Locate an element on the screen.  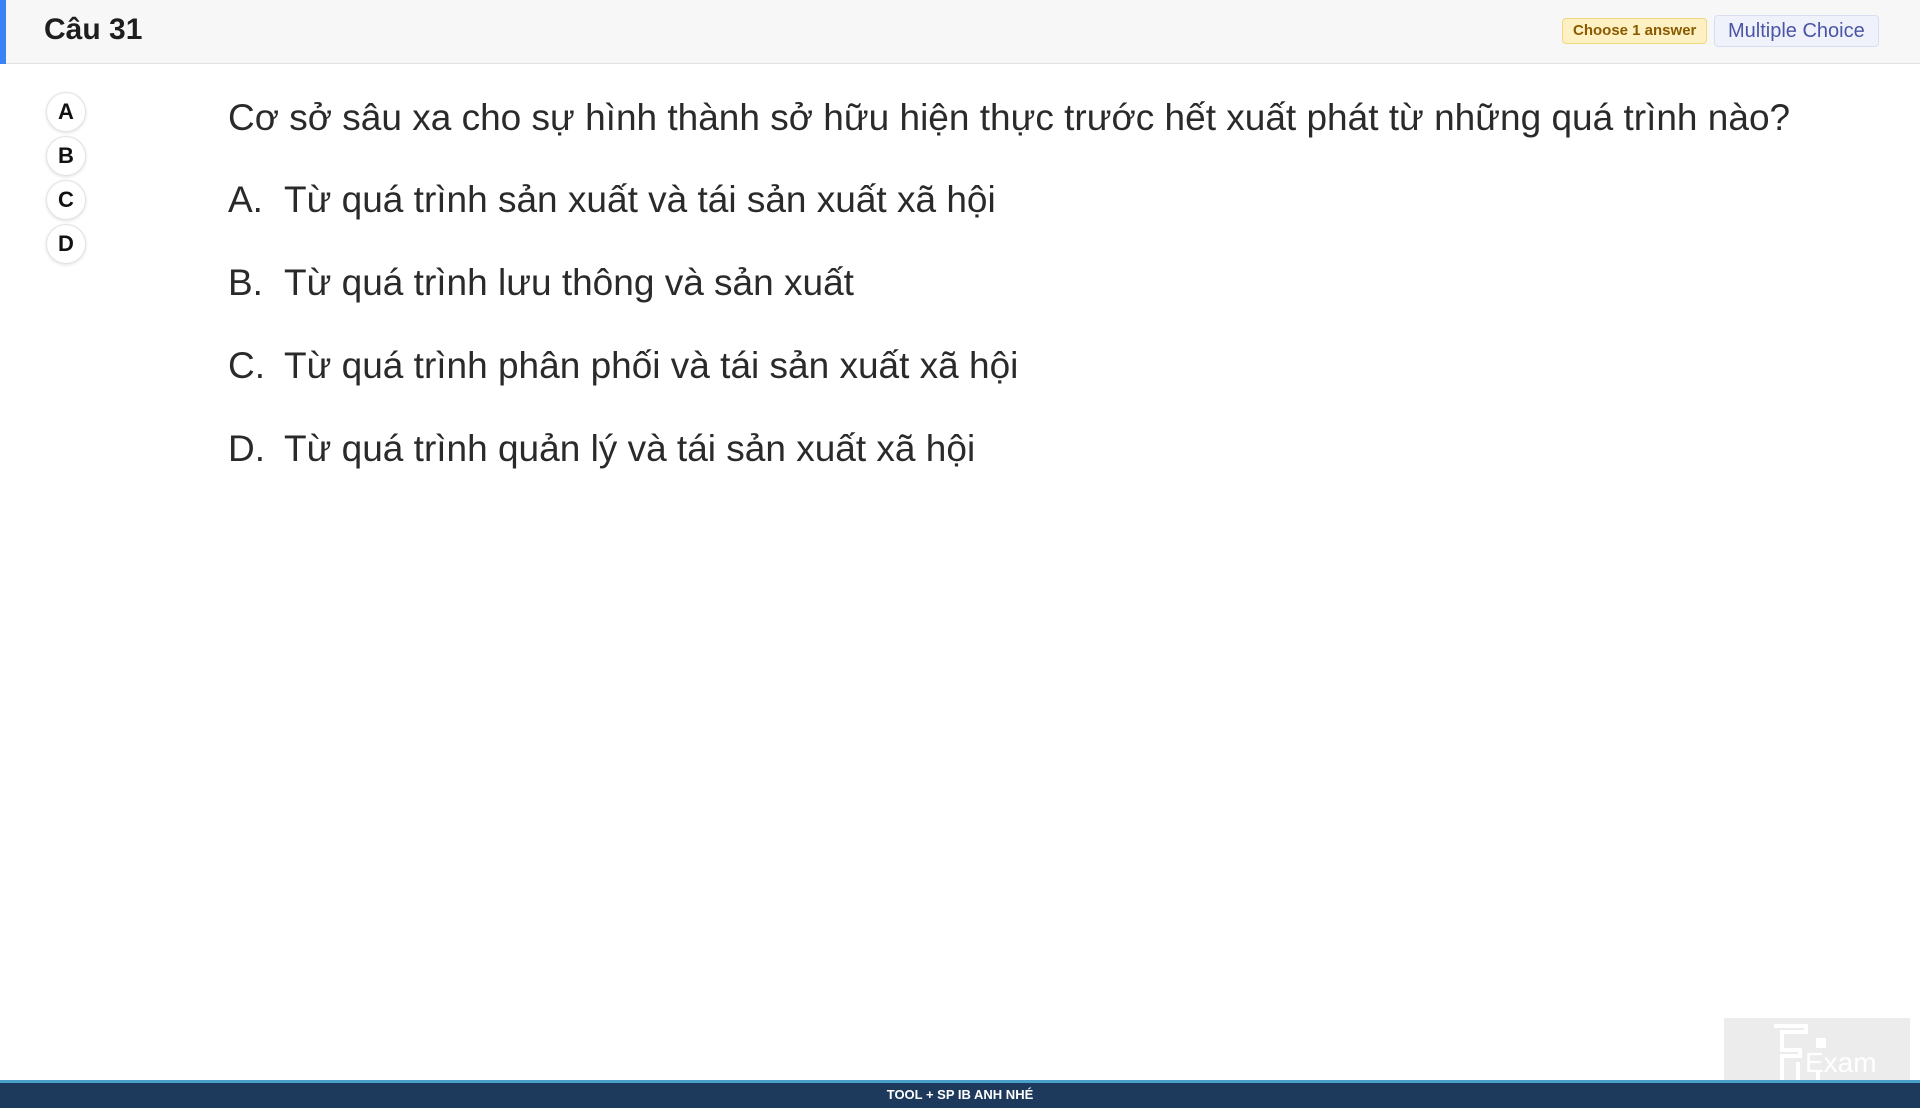
option-d-button: D is located at coordinates (66, 244).